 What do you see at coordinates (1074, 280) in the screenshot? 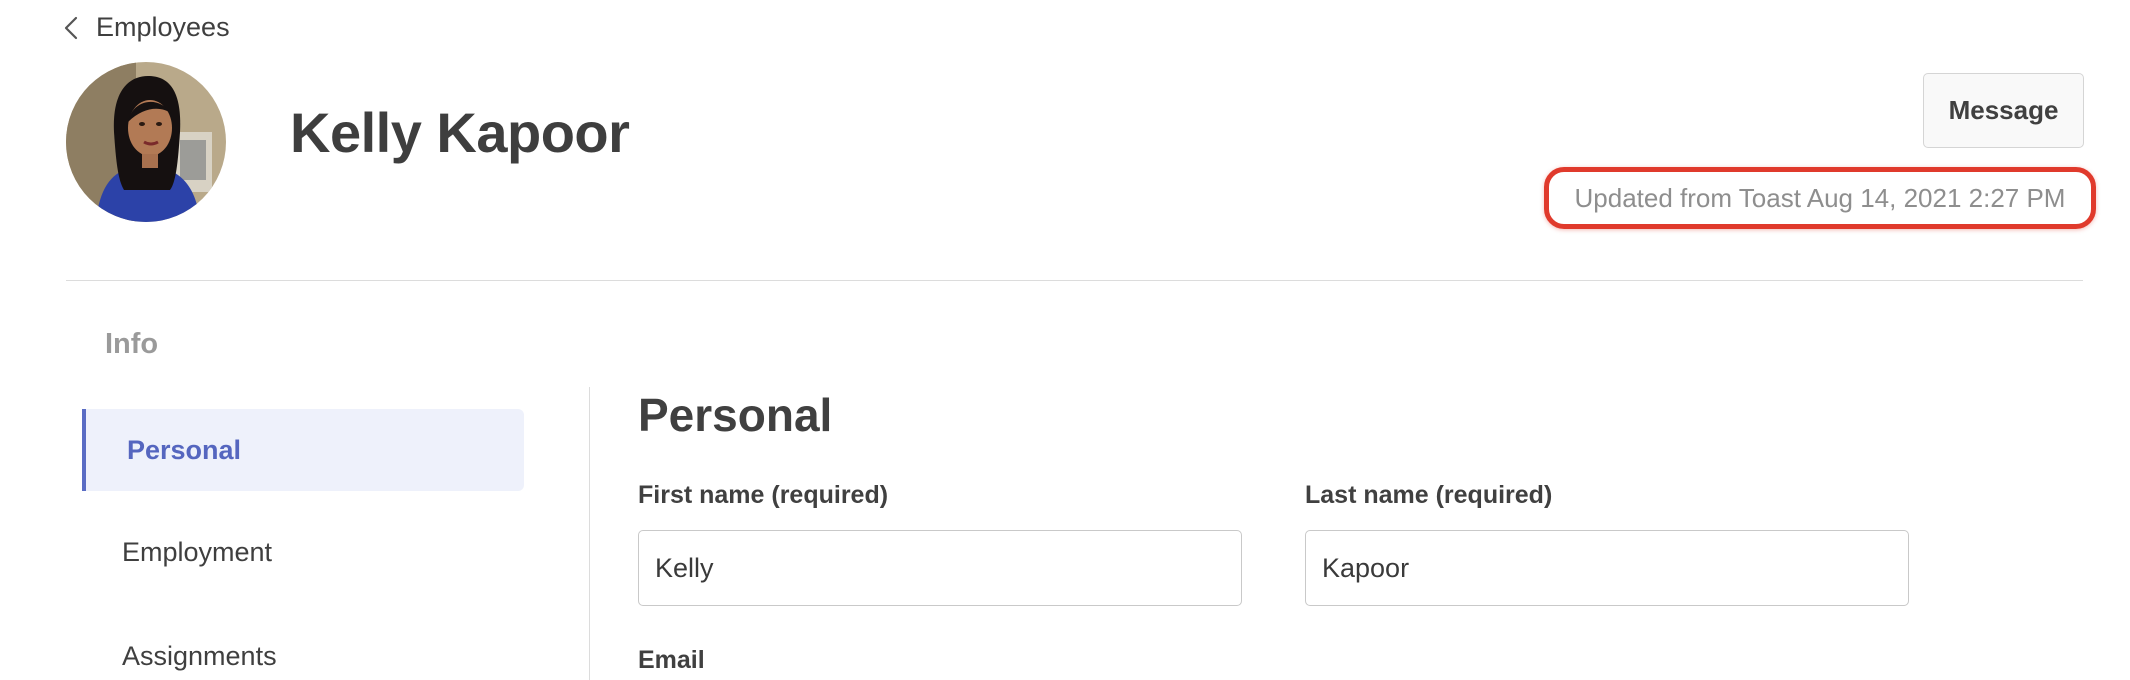
I see `header-divider` at bounding box center [1074, 280].